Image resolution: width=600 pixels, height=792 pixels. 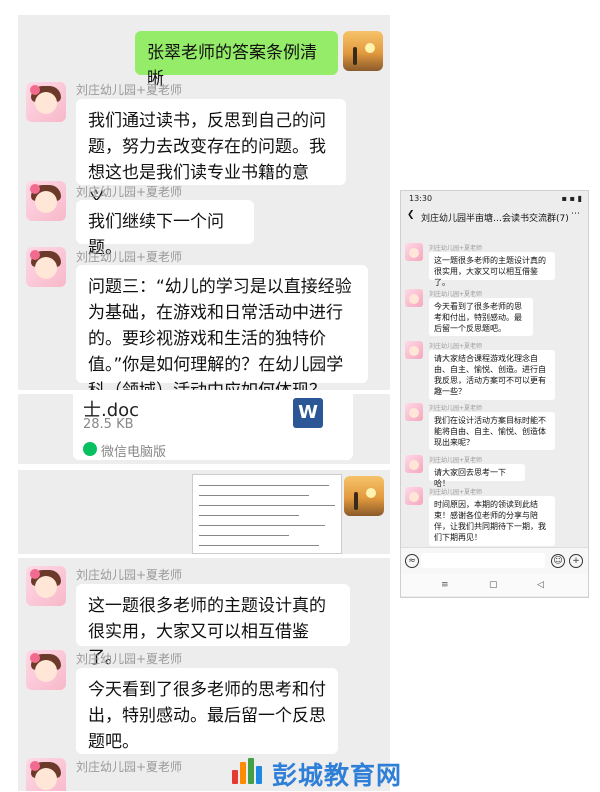 What do you see at coordinates (165, 229) in the screenshot?
I see `message-bubble: 我们继续下一个问题。` at bounding box center [165, 229].